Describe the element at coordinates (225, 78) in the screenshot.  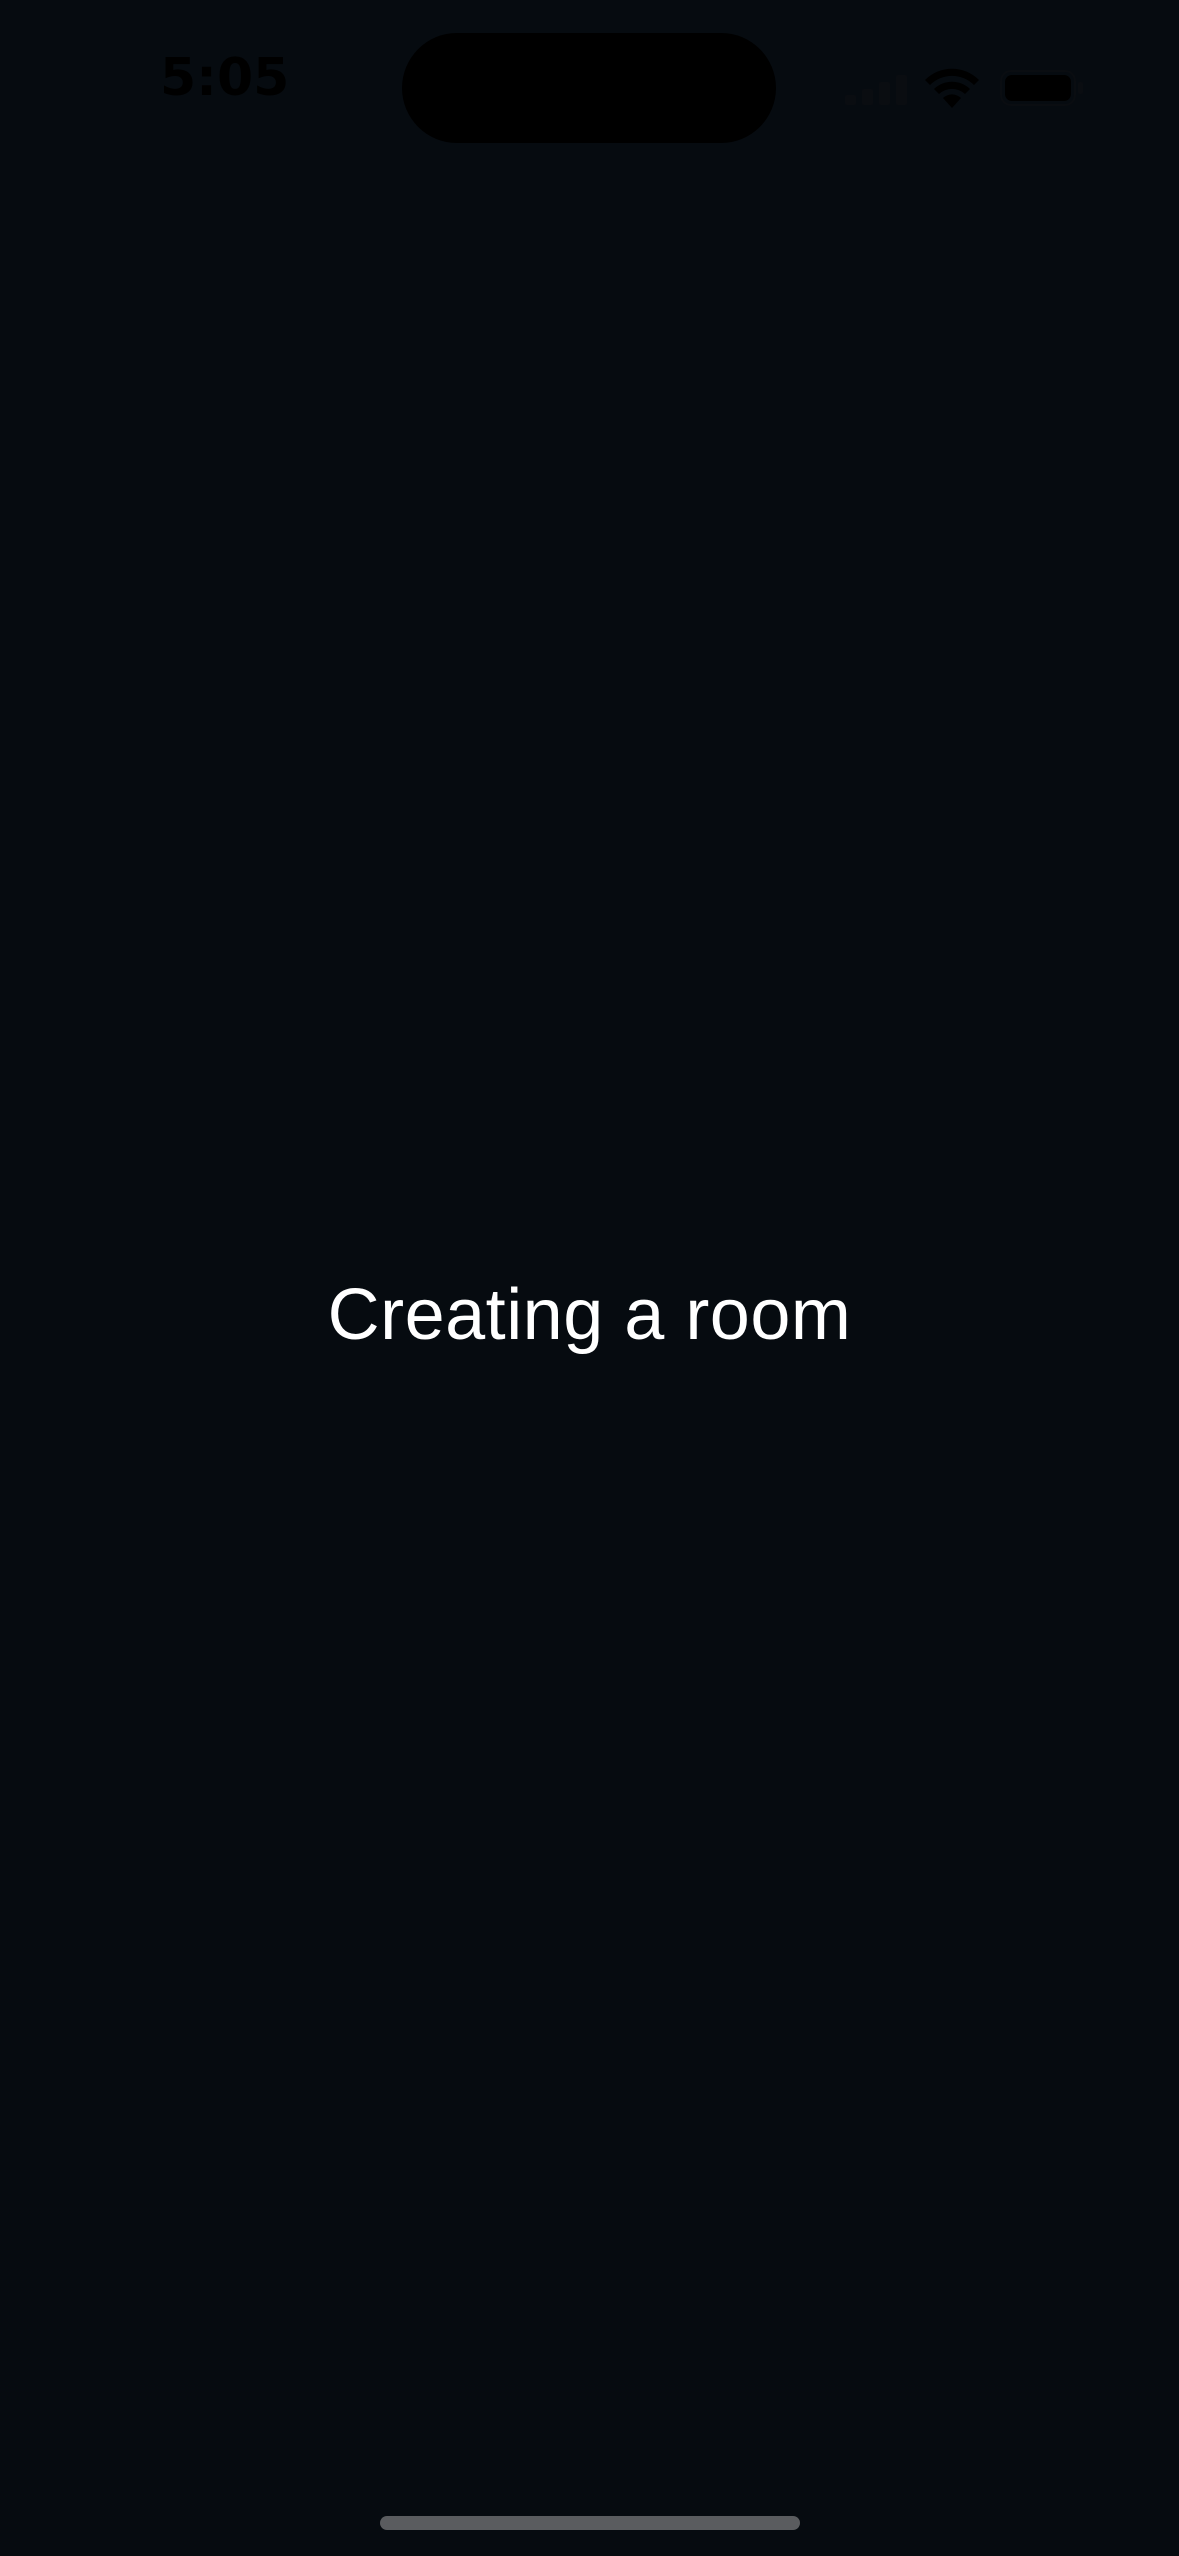
I see `status-bar-time: 5:05` at that location.